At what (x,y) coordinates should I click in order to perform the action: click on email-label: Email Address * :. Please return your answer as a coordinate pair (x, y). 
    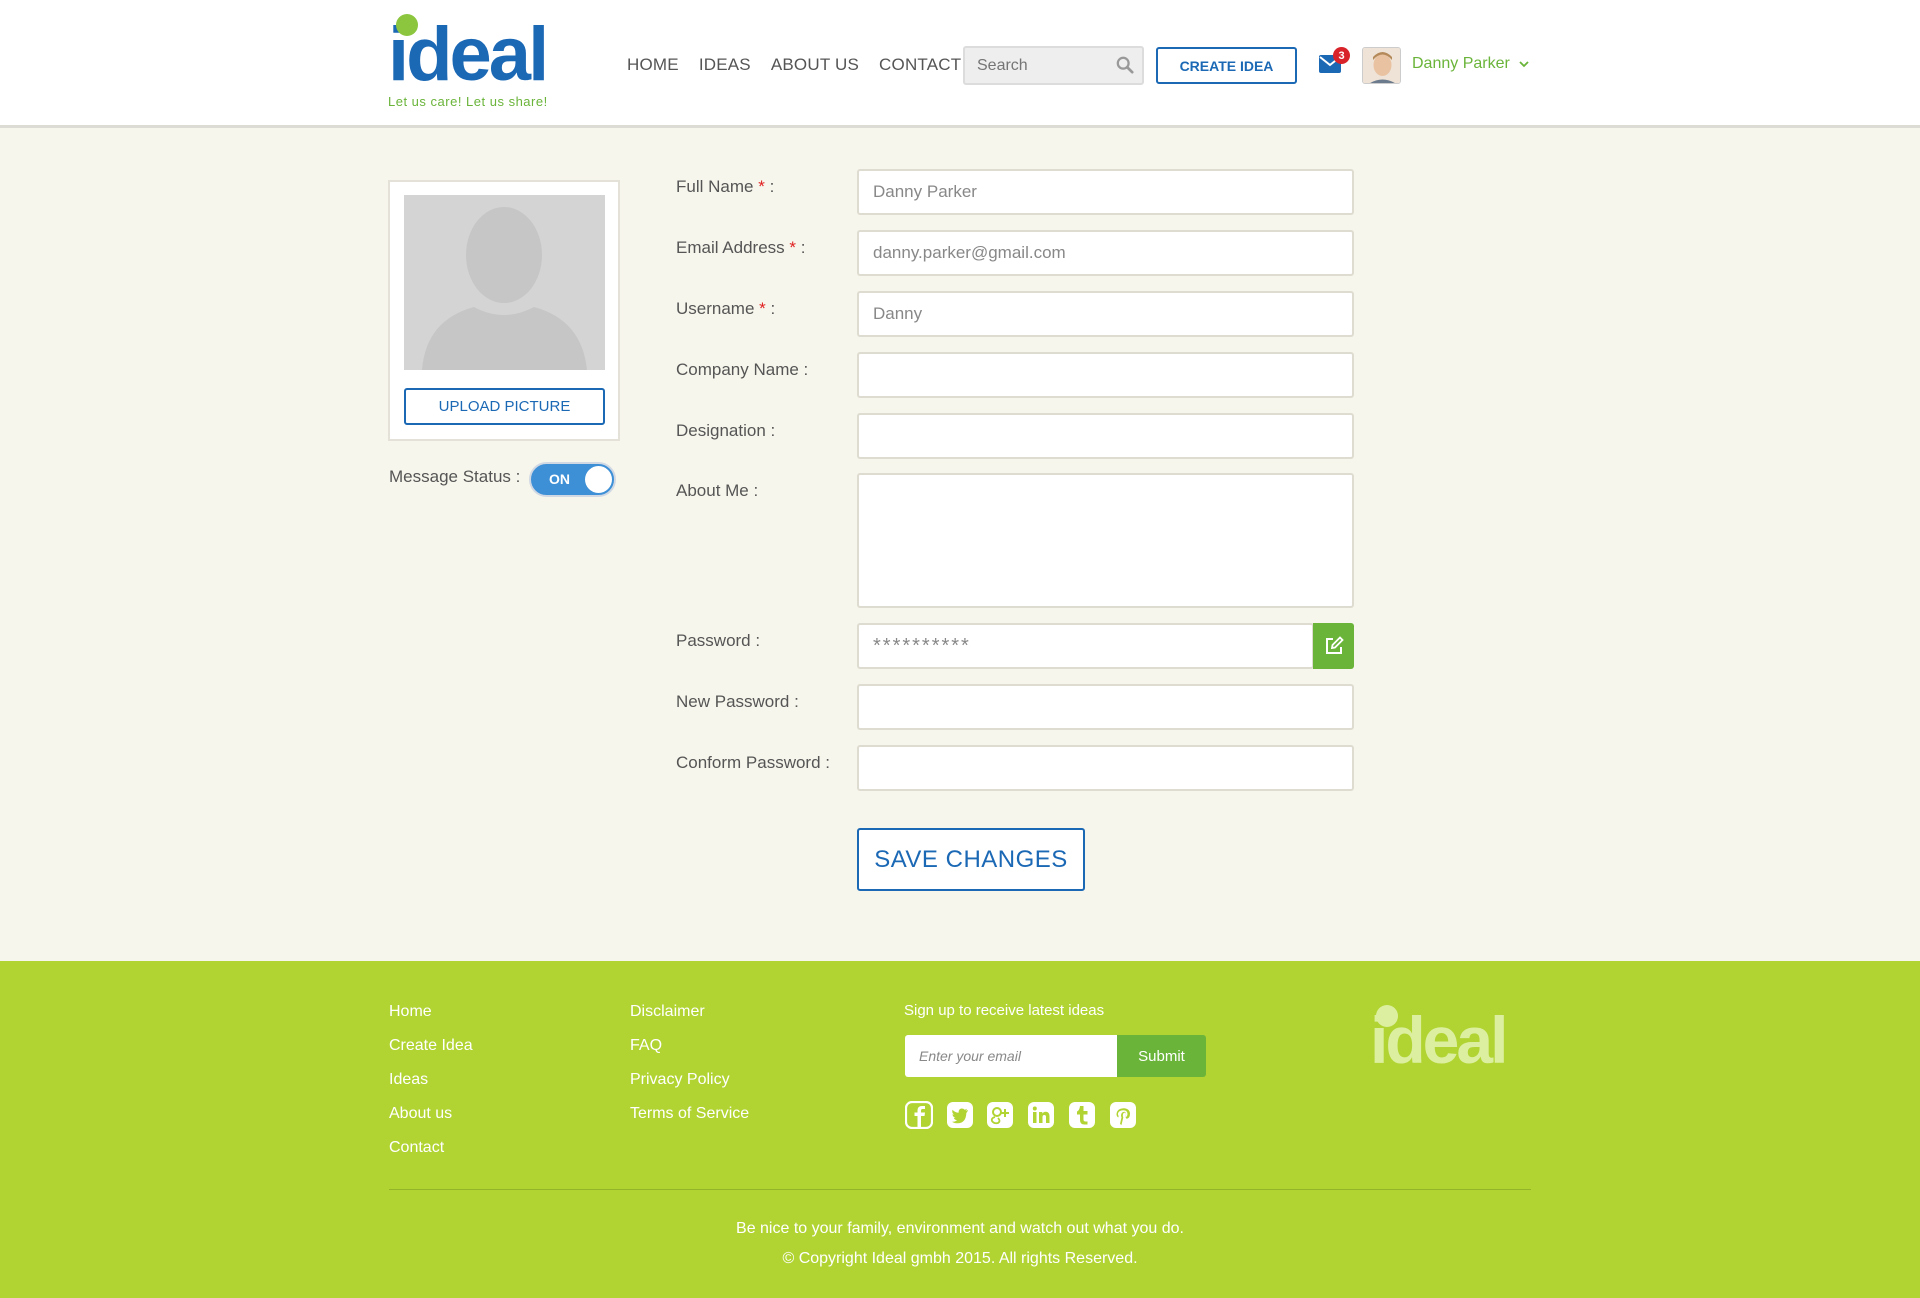
    Looking at the image, I should click on (741, 248).